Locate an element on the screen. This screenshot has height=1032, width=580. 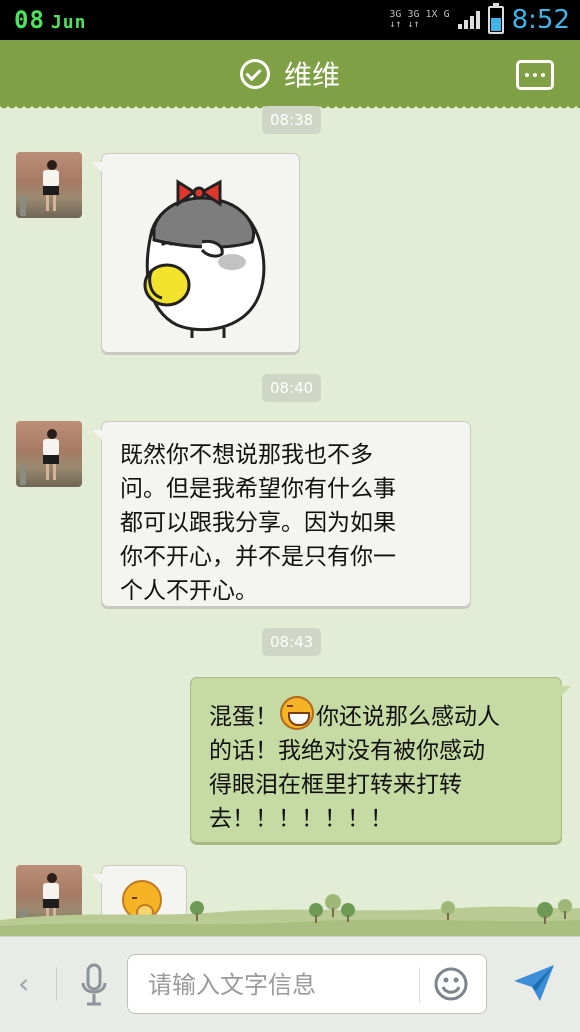
message-input is located at coordinates (278, 985).